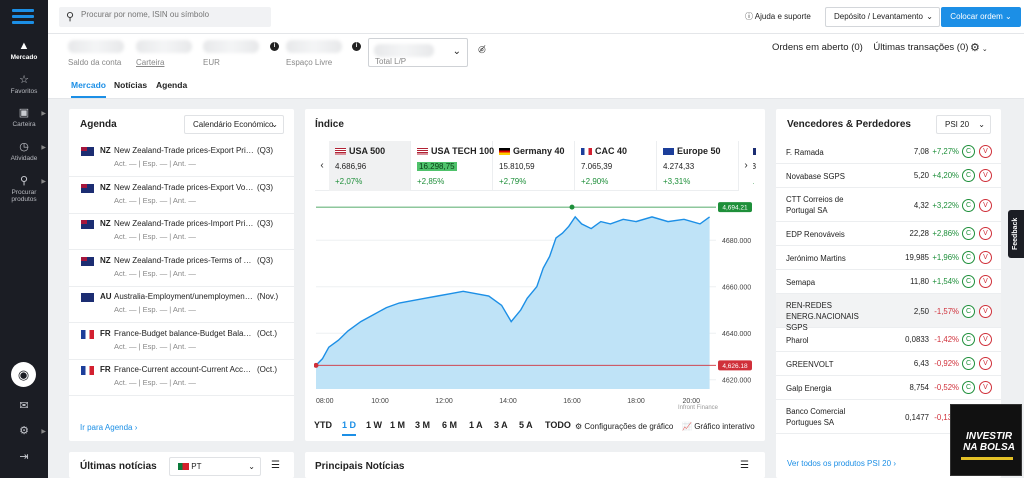 Image resolution: width=1024 pixels, height=478 pixels. Describe the element at coordinates (482, 49) in the screenshot. I see `hide-values-icon: ◎̸` at that location.